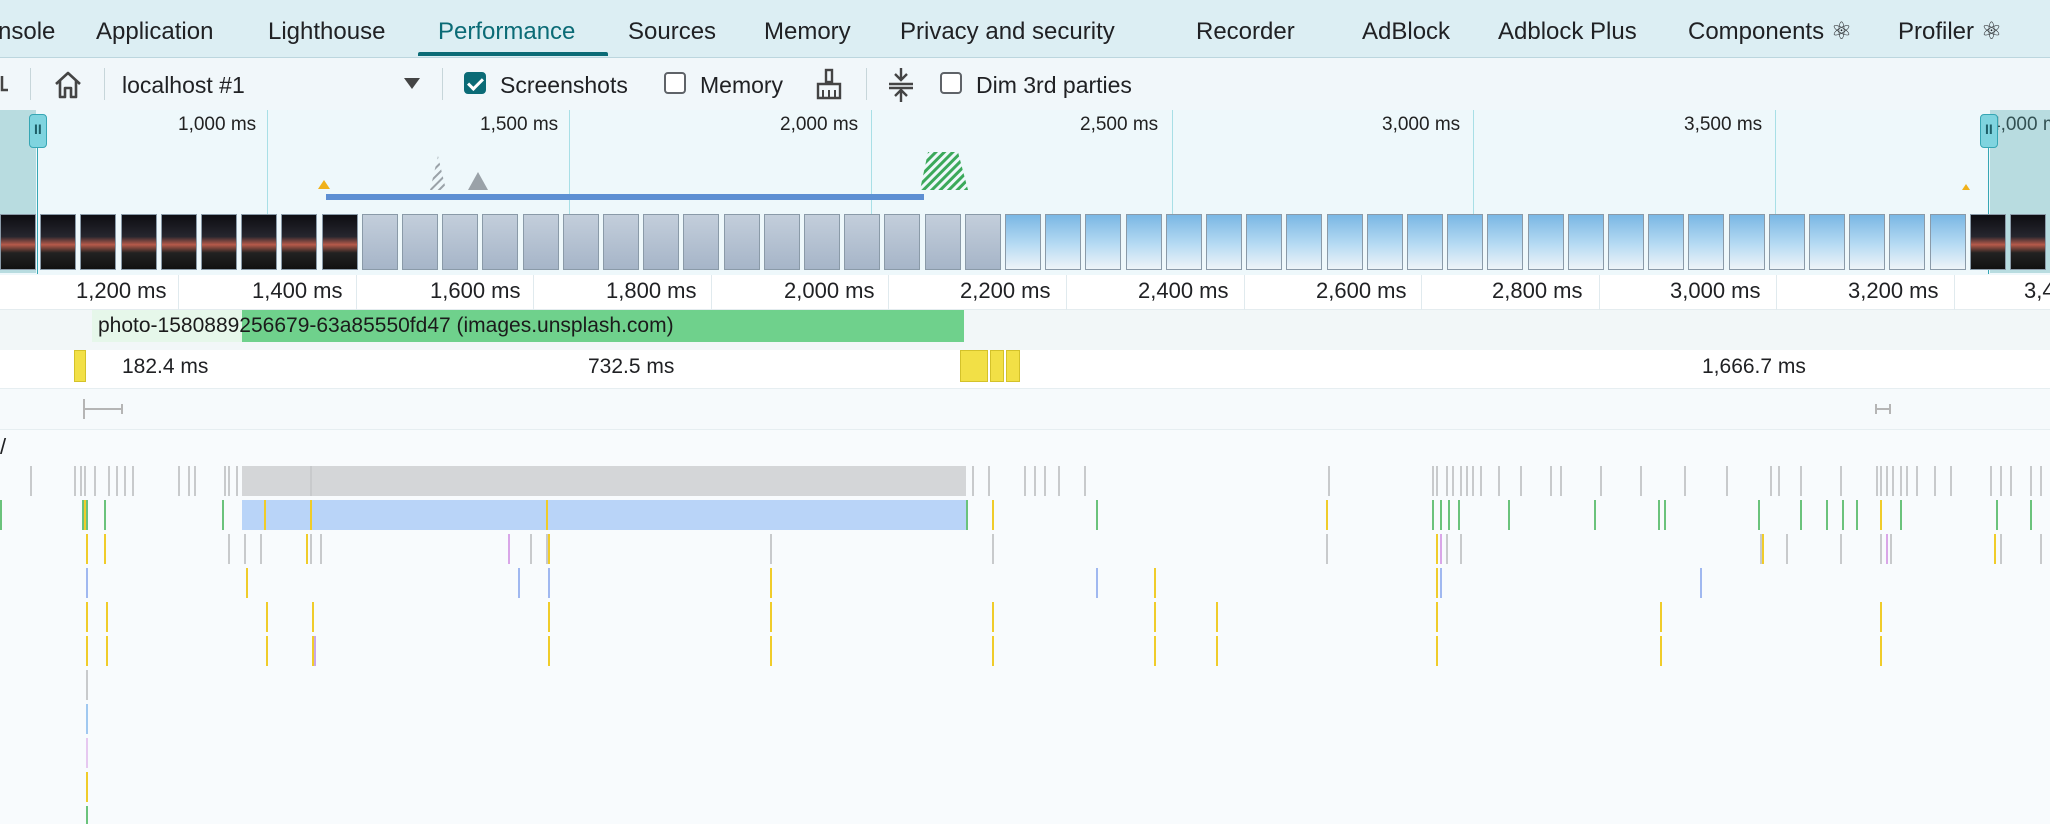 The height and width of the screenshot is (824, 2050). I want to click on home-icon, so click(68, 85).